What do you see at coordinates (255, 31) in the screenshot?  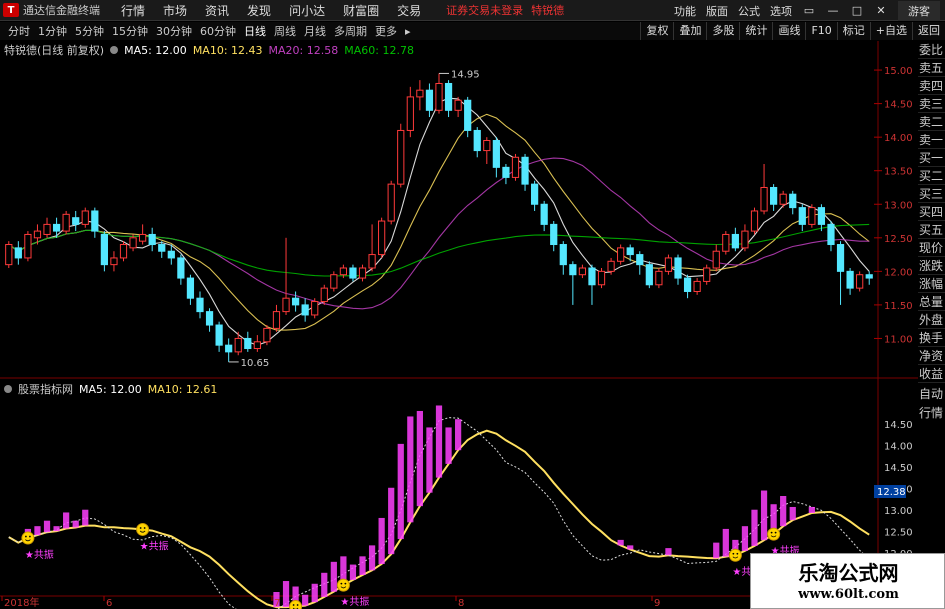 I see `period-daily: 日线` at bounding box center [255, 31].